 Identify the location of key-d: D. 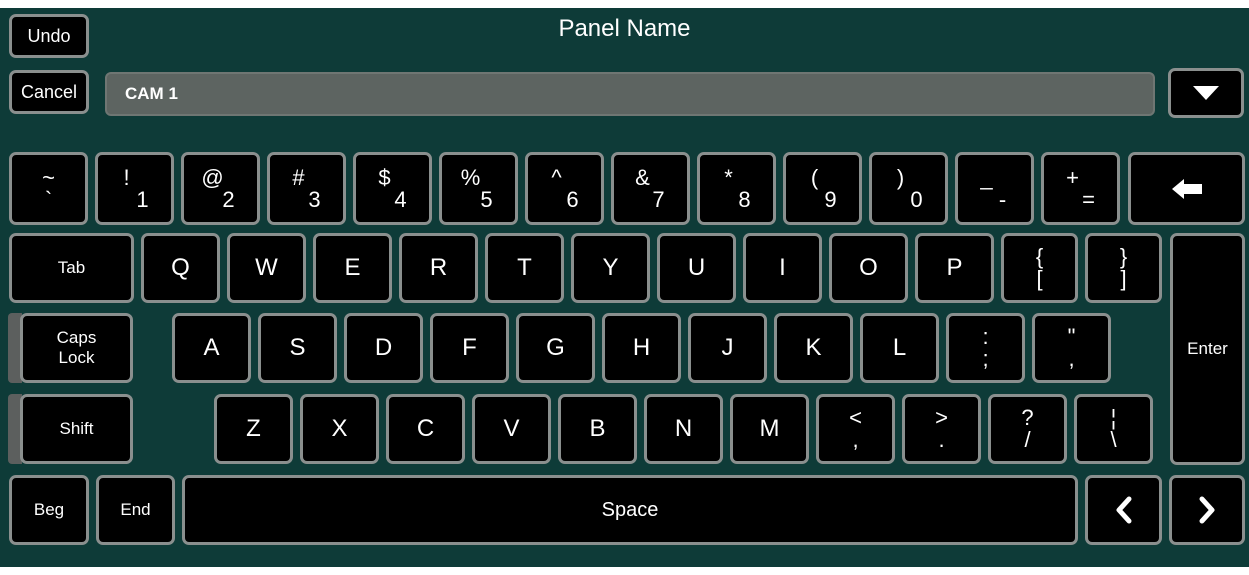
(383, 348).